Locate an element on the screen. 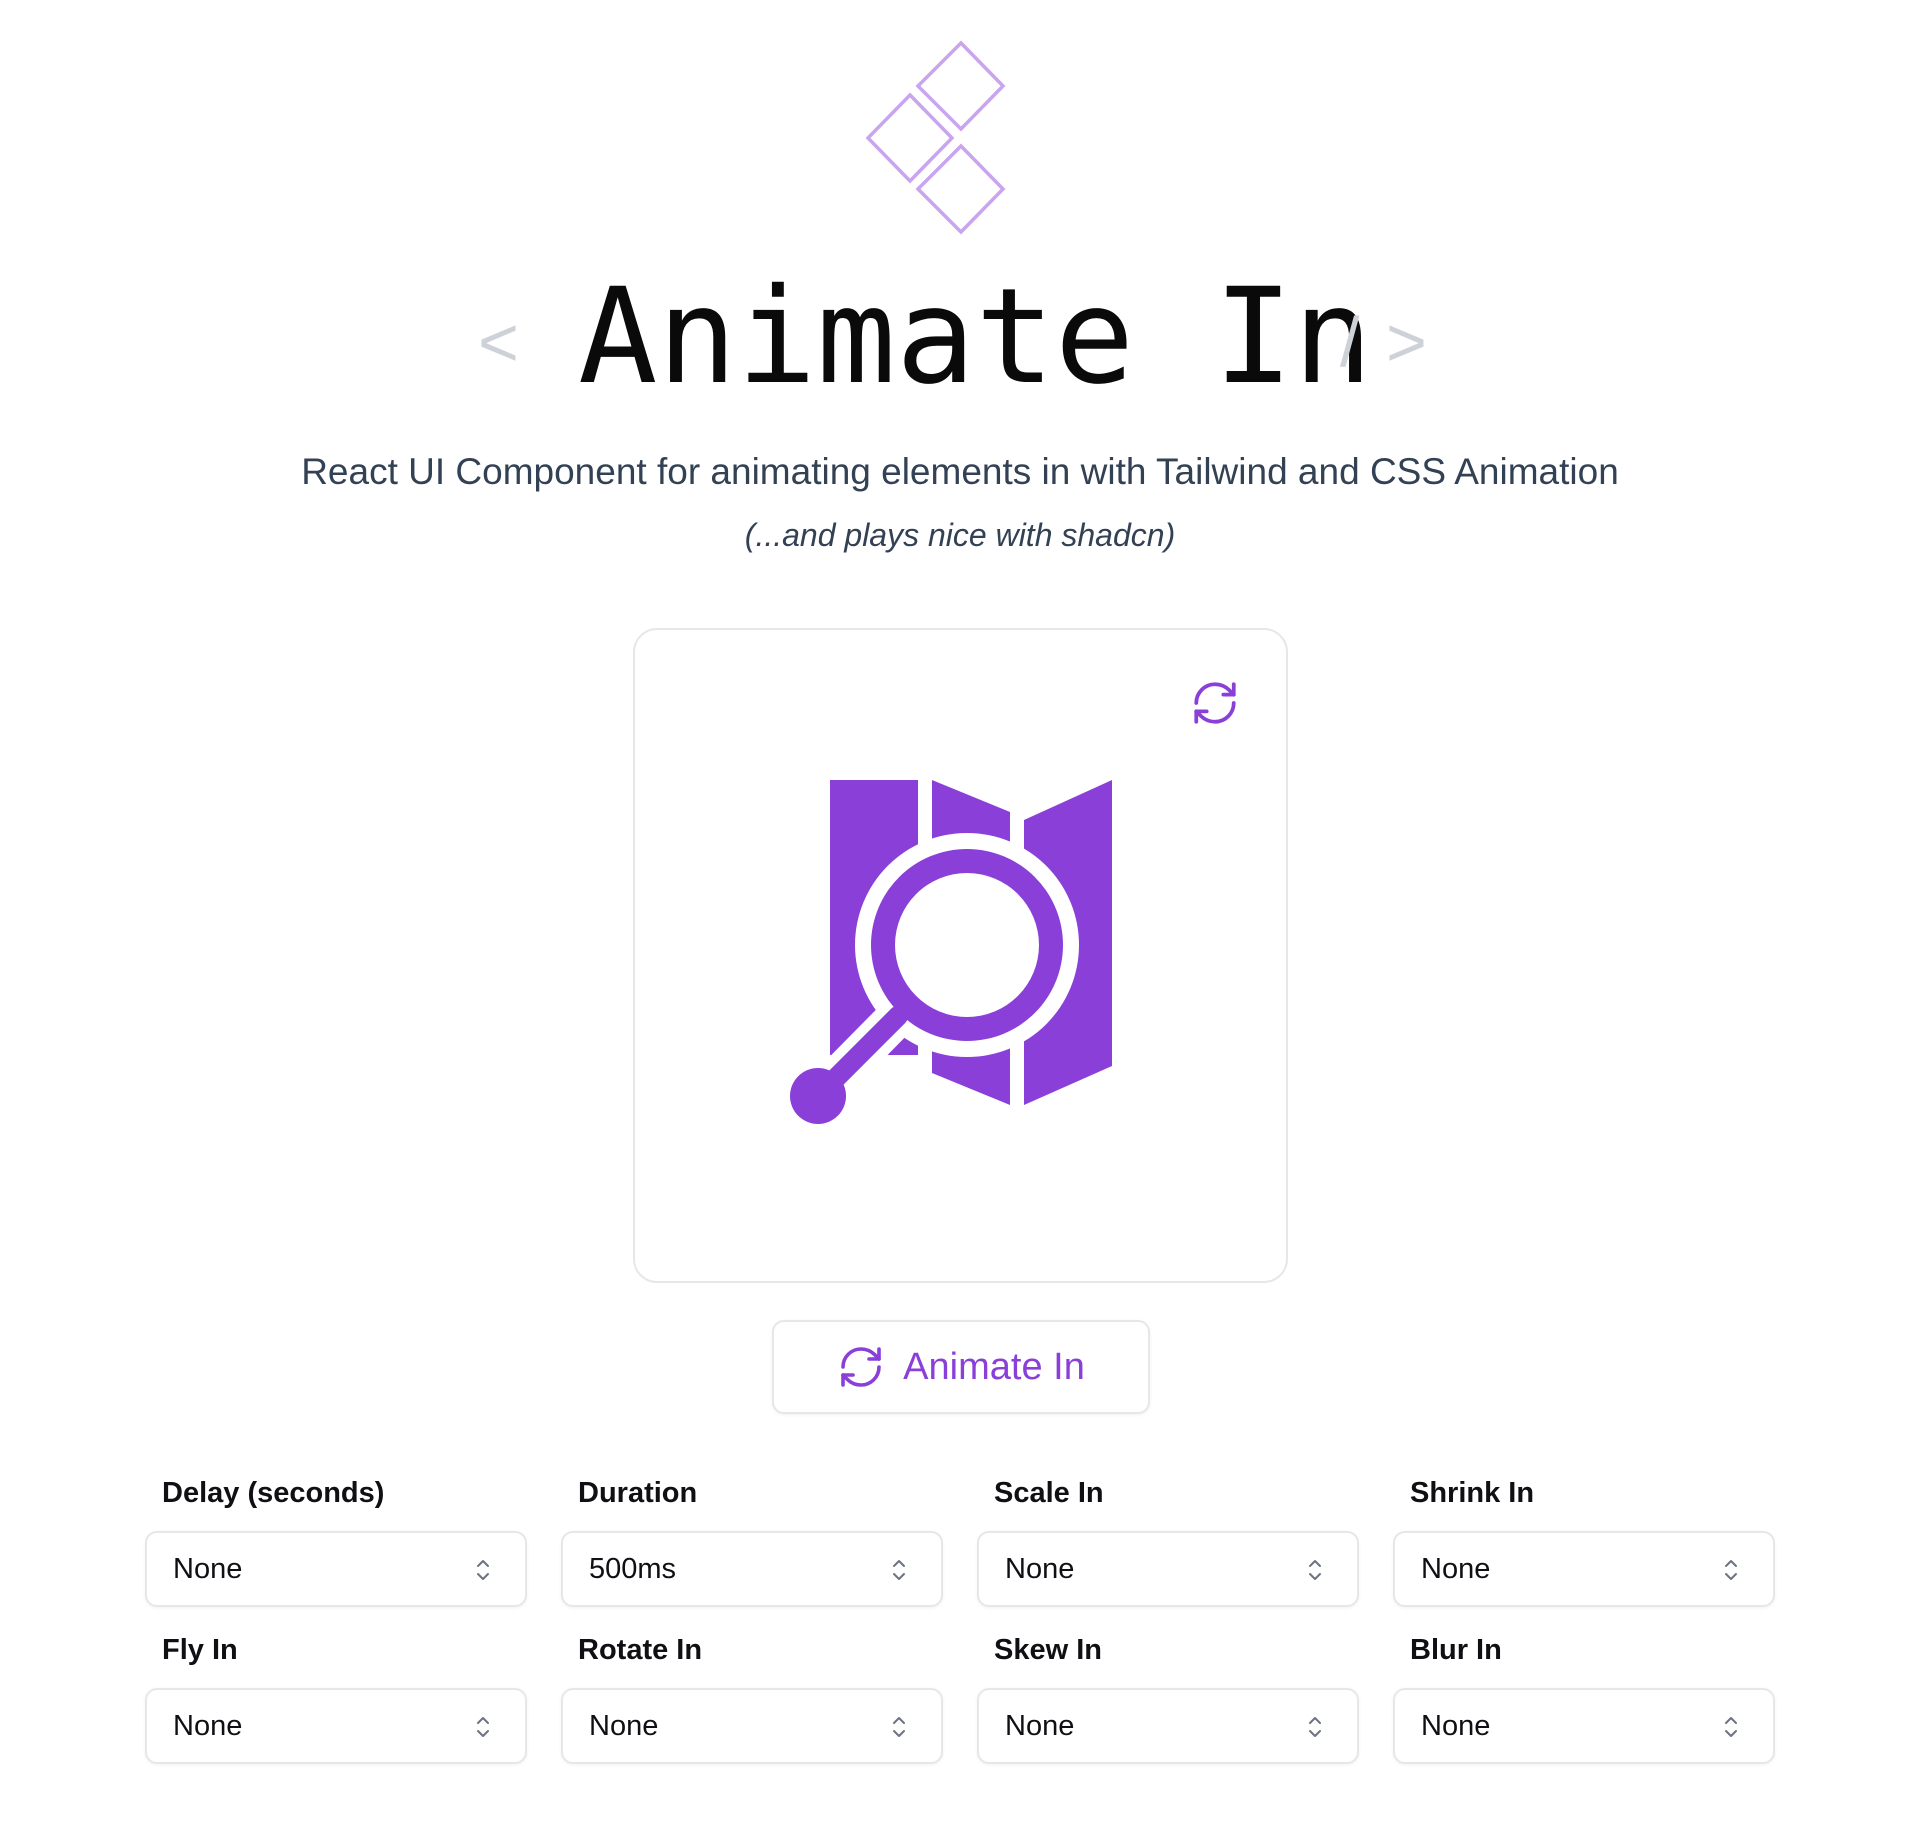 The image size is (1920, 1824). skew-in-select: None is located at coordinates (1168, 1726).